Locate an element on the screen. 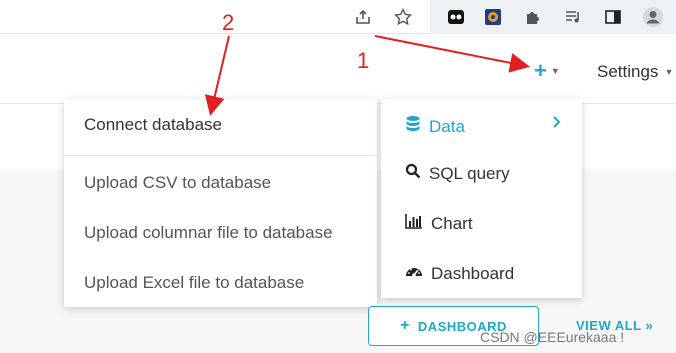 This screenshot has width=676, height=353. settings-label: Settings is located at coordinates (628, 71).